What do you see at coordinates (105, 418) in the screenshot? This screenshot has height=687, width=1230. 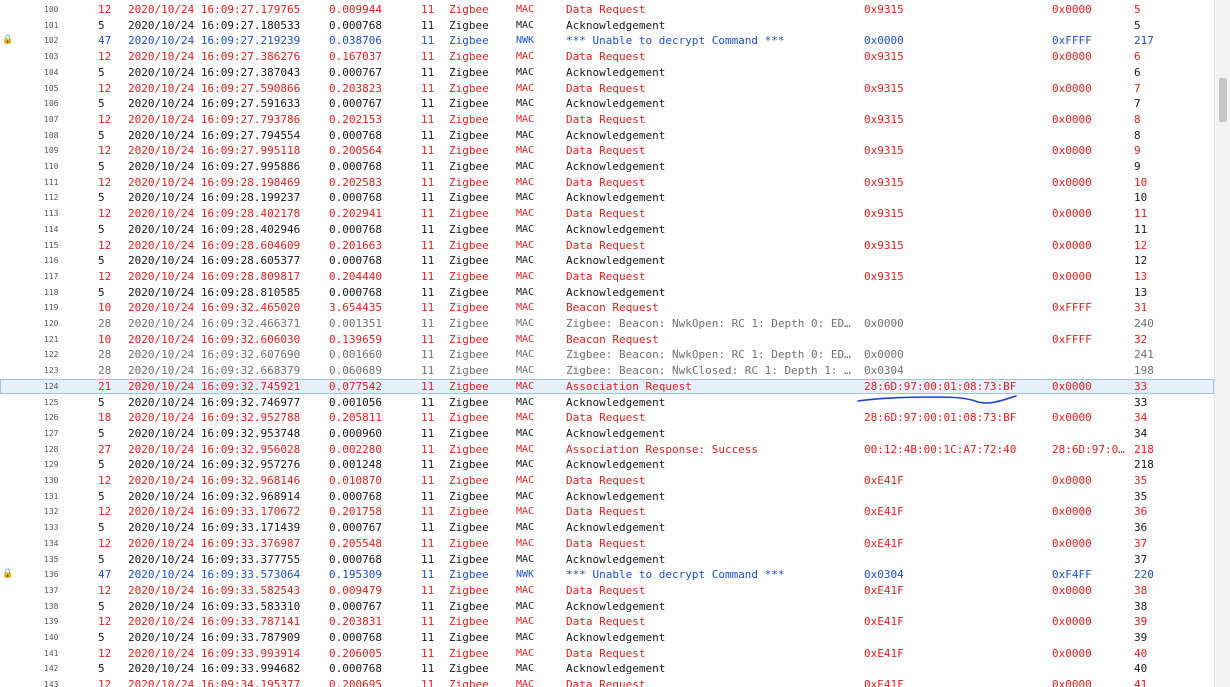 I see `cell-len: 18` at bounding box center [105, 418].